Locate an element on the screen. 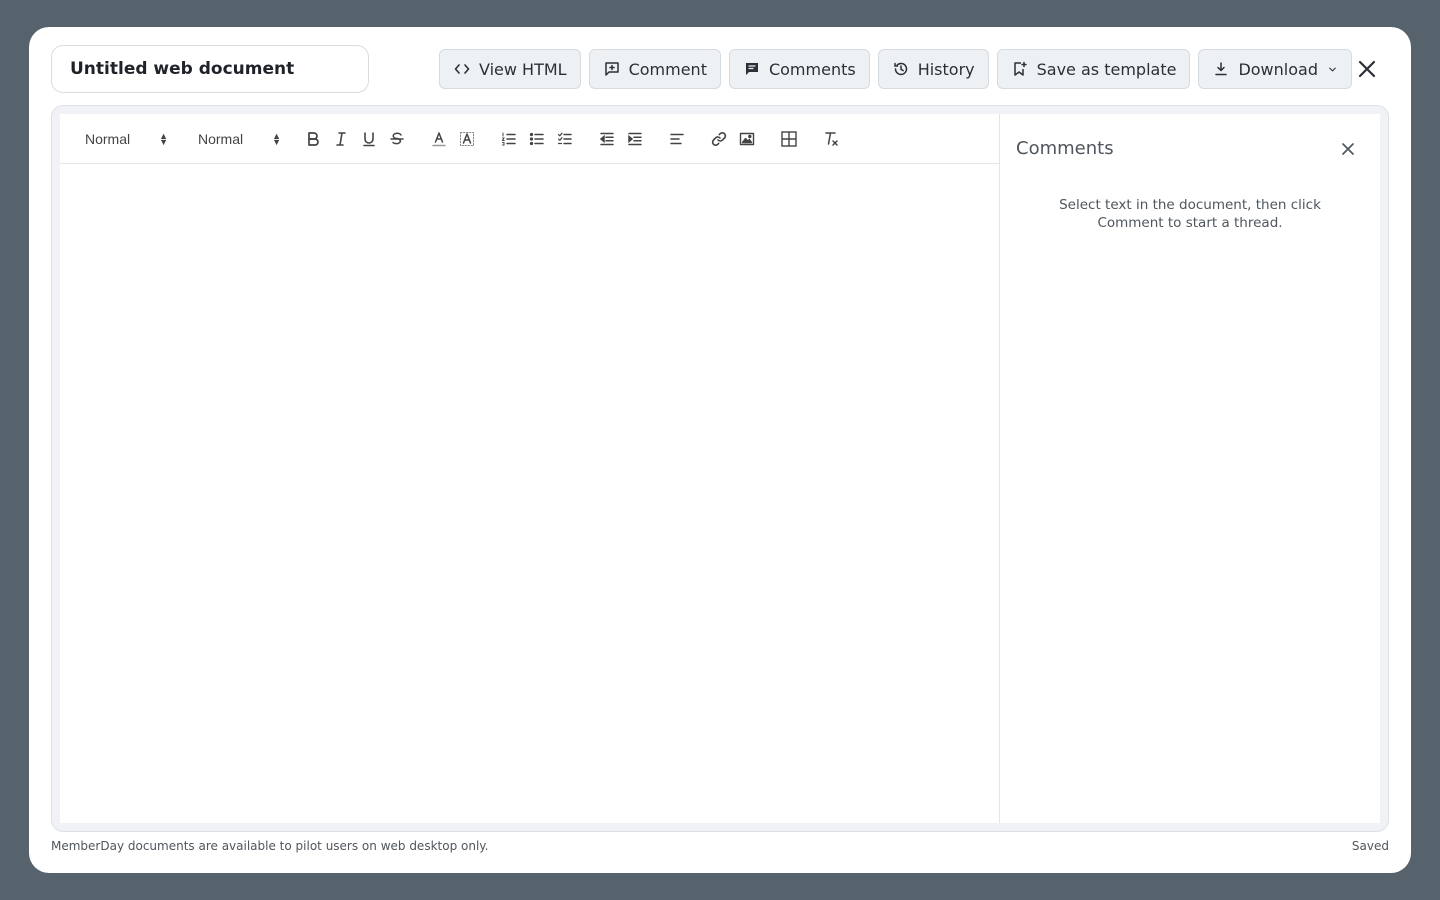 The height and width of the screenshot is (900, 1440). document-title-input is located at coordinates (210, 69).